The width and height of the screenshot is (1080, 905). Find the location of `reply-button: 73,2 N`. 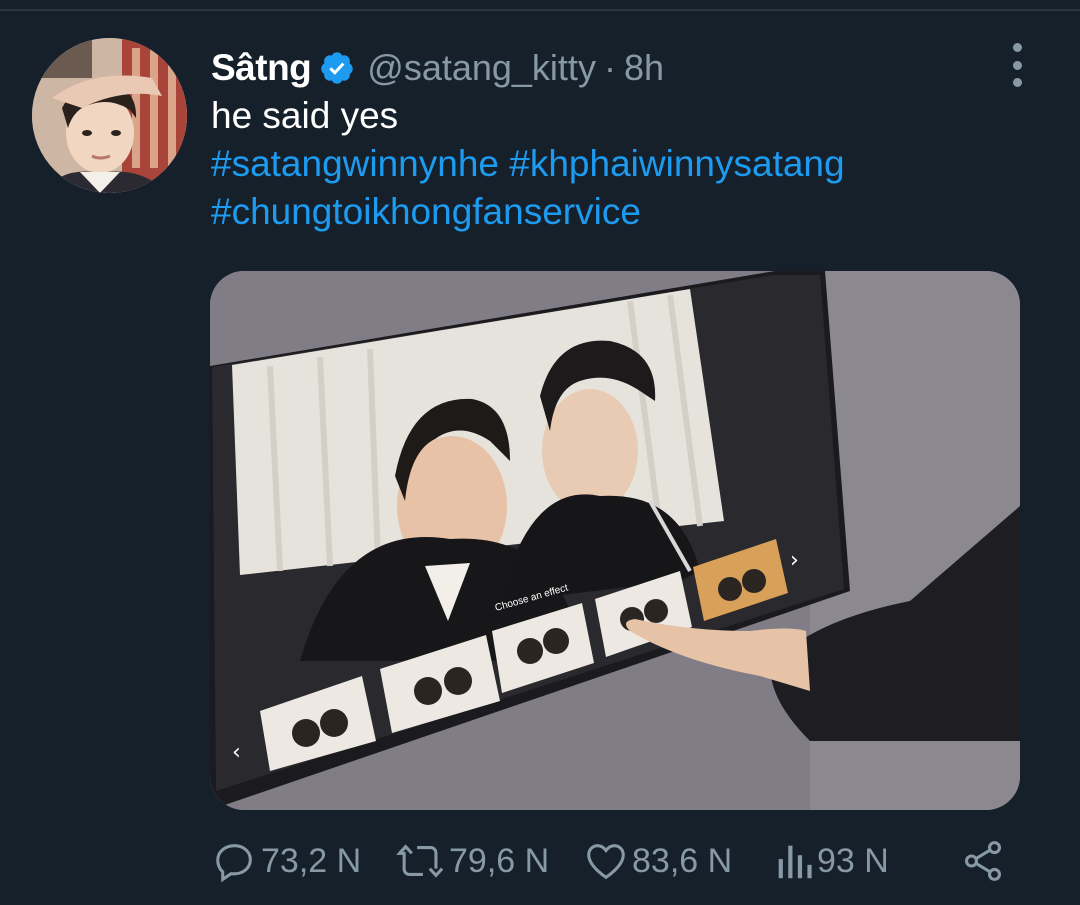

reply-button: 73,2 N is located at coordinates (286, 861).